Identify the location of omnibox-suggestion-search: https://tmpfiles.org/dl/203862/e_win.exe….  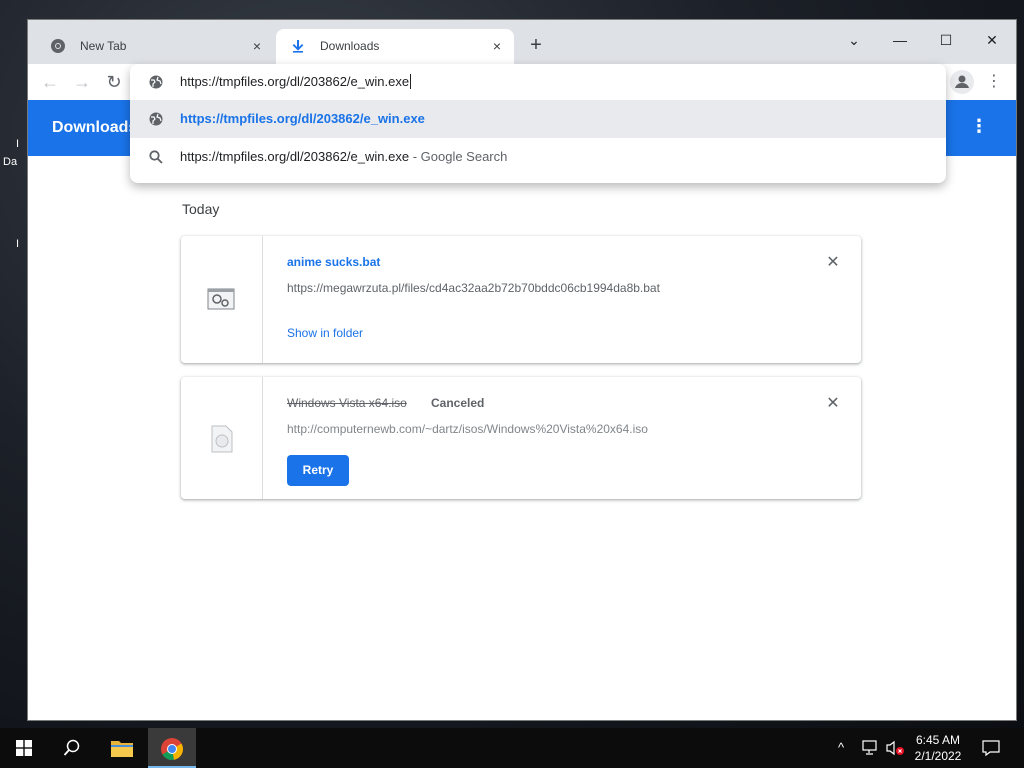
(538, 157).